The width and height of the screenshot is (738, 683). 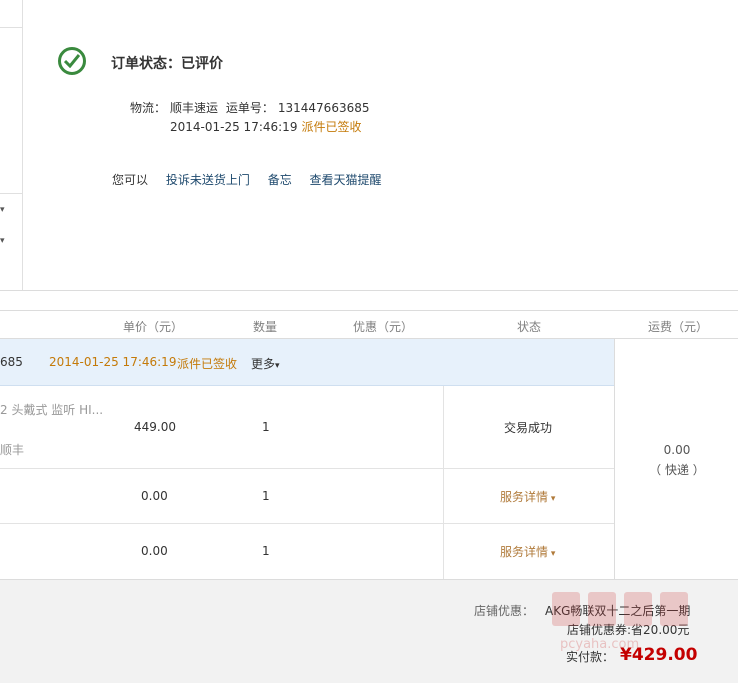 I want to click on header-discount: 优惠（元）, so click(x=383, y=327).